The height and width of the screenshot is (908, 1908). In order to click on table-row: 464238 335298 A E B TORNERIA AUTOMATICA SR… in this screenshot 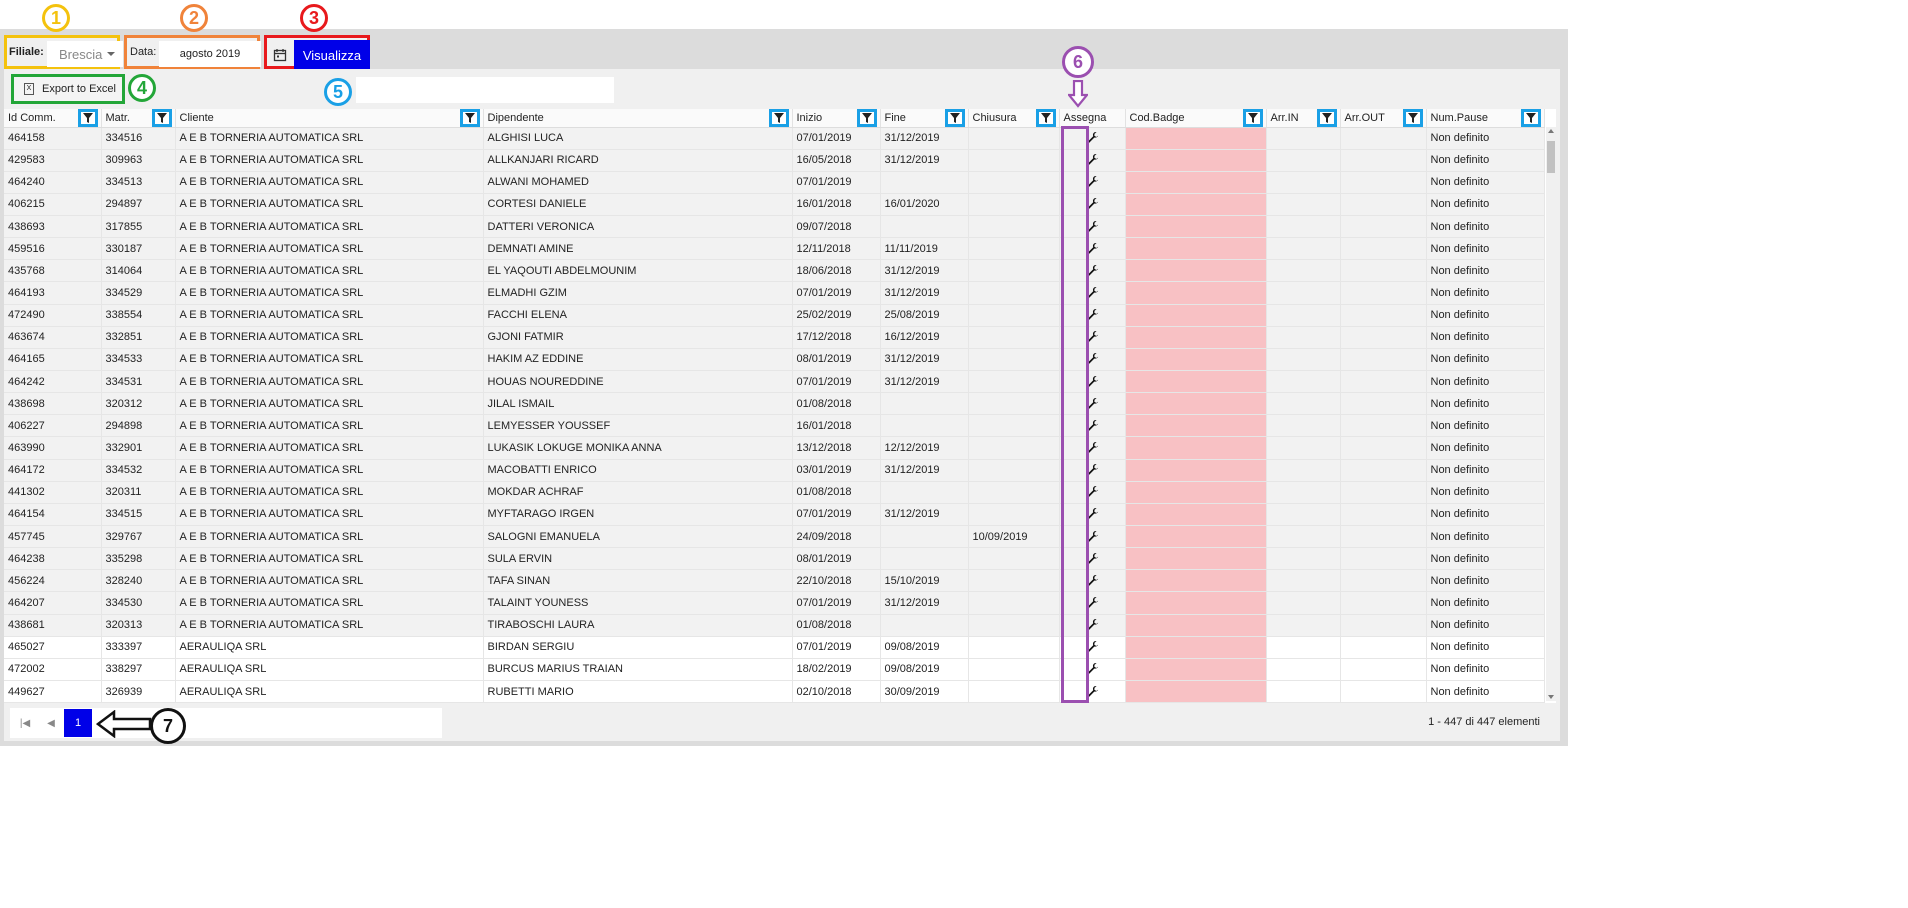, I will do `click(774, 559)`.